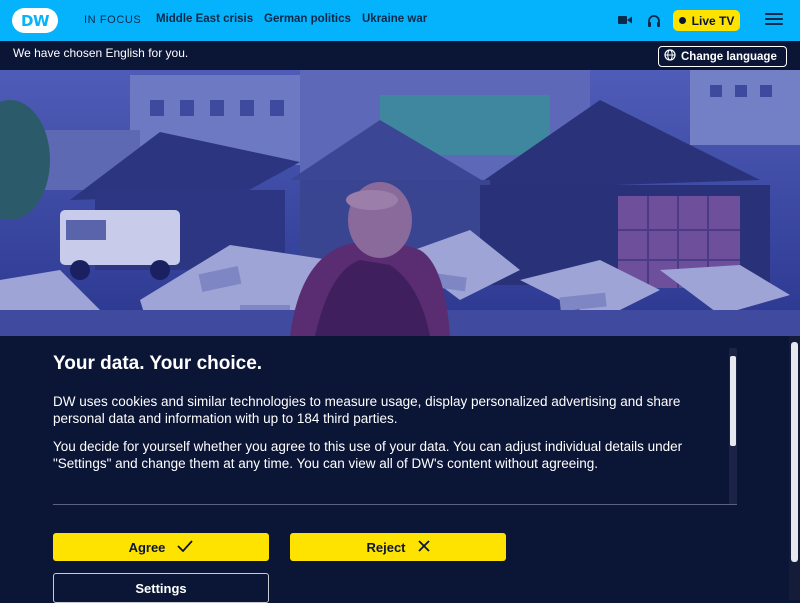  What do you see at coordinates (794, 452) in the screenshot?
I see `page-scrollbar-thumb` at bounding box center [794, 452].